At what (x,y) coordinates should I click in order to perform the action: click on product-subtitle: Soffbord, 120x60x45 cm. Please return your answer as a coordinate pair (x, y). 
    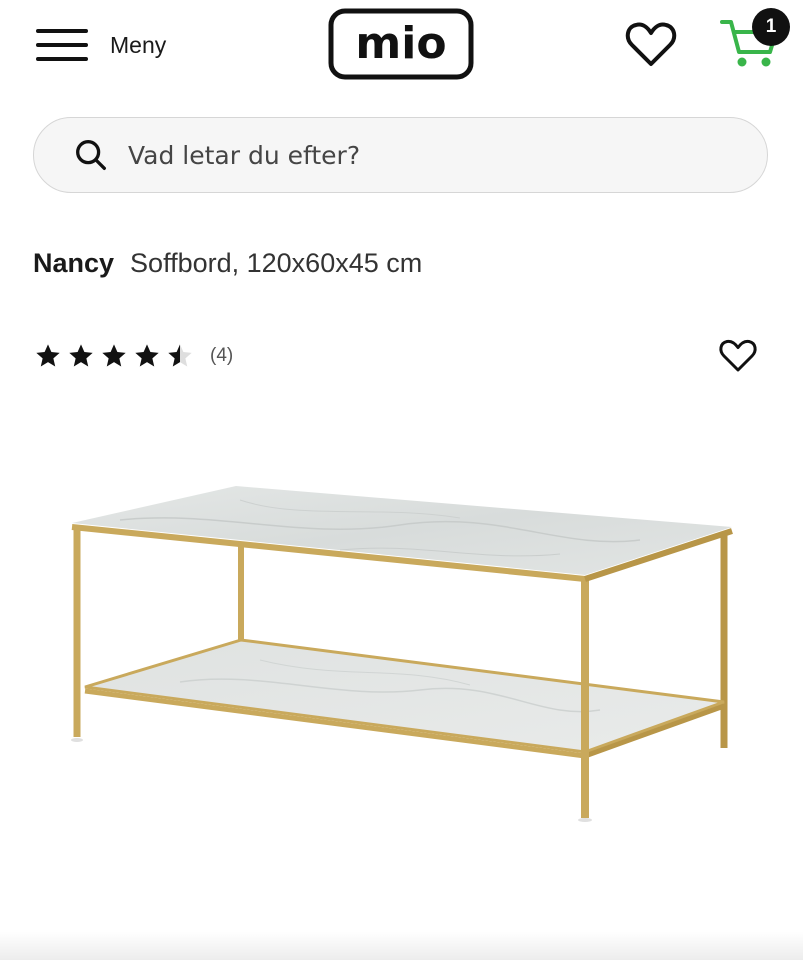
    Looking at the image, I should click on (276, 263).